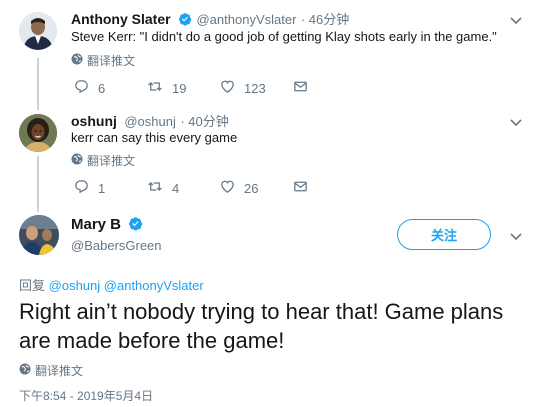  Describe the element at coordinates (94, 121) in the screenshot. I see `author-name: oshunj` at that location.